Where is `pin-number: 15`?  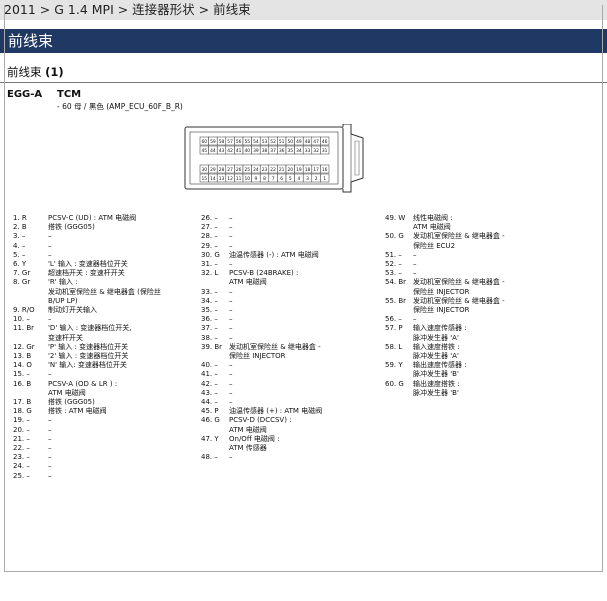 pin-number: 15 is located at coordinates (205, 179).